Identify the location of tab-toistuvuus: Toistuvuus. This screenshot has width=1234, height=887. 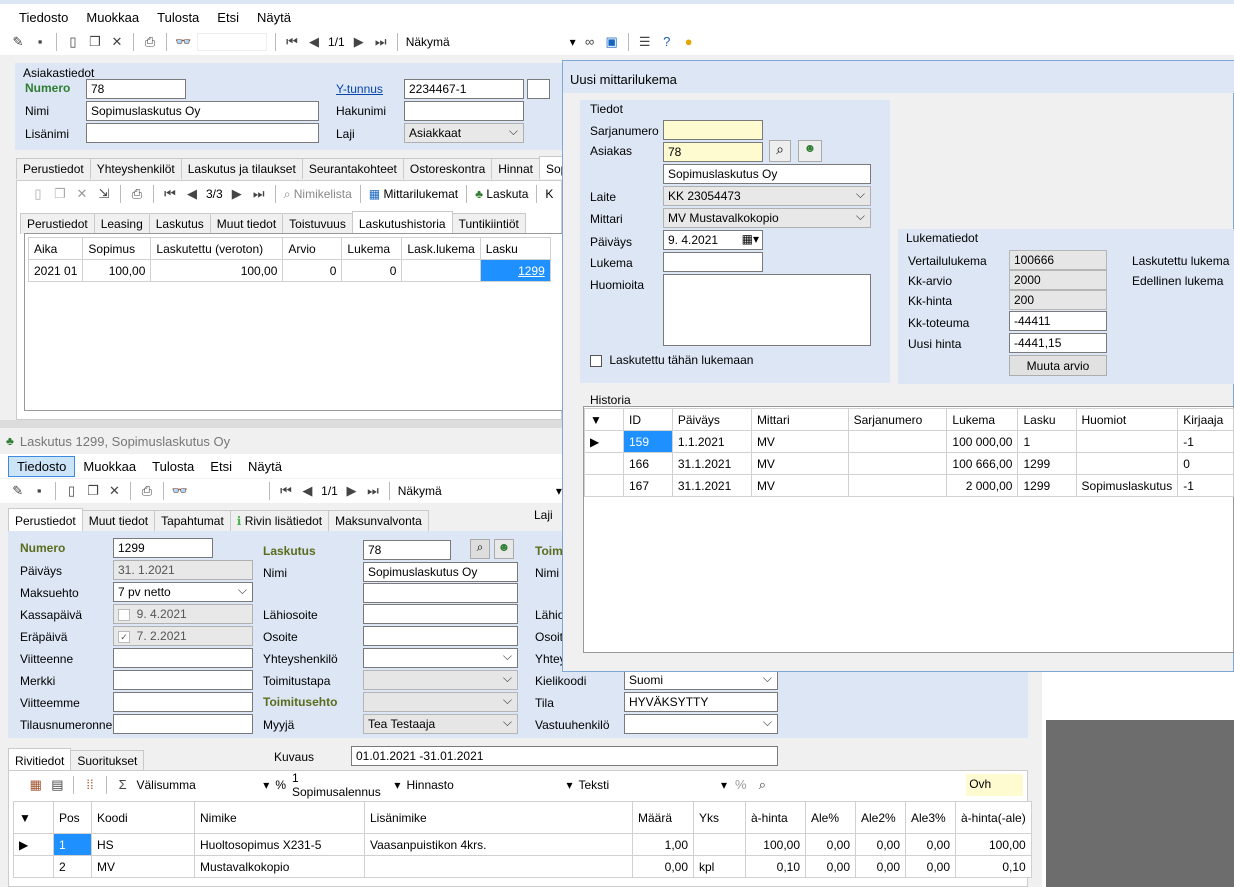
(317, 223).